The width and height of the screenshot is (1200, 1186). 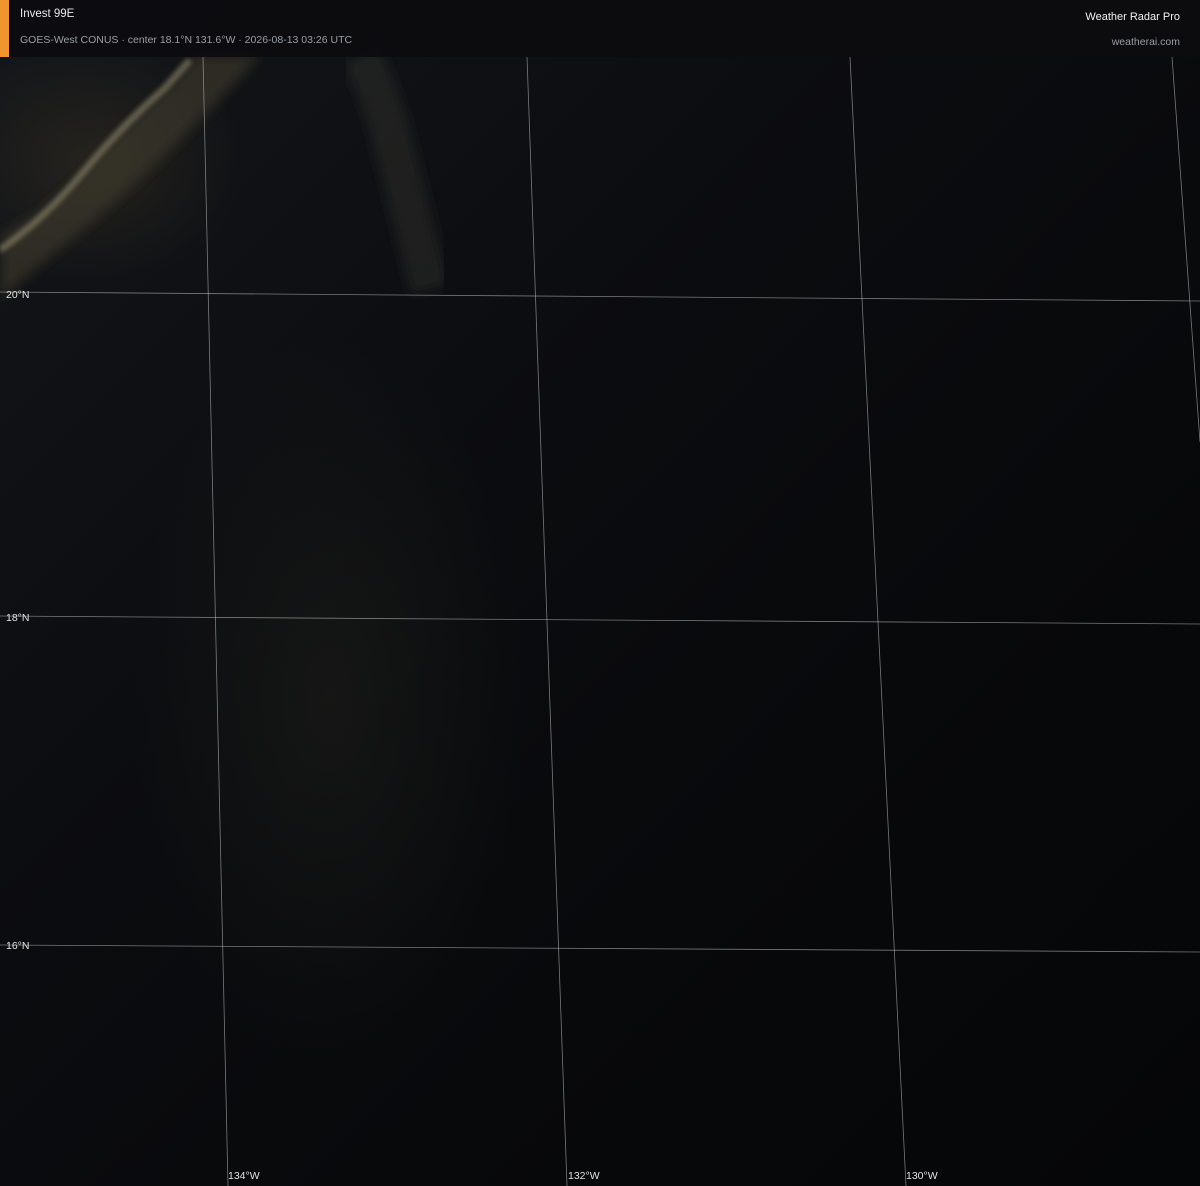 What do you see at coordinates (18, 946) in the screenshot?
I see `latitude-label-16n: 16°N` at bounding box center [18, 946].